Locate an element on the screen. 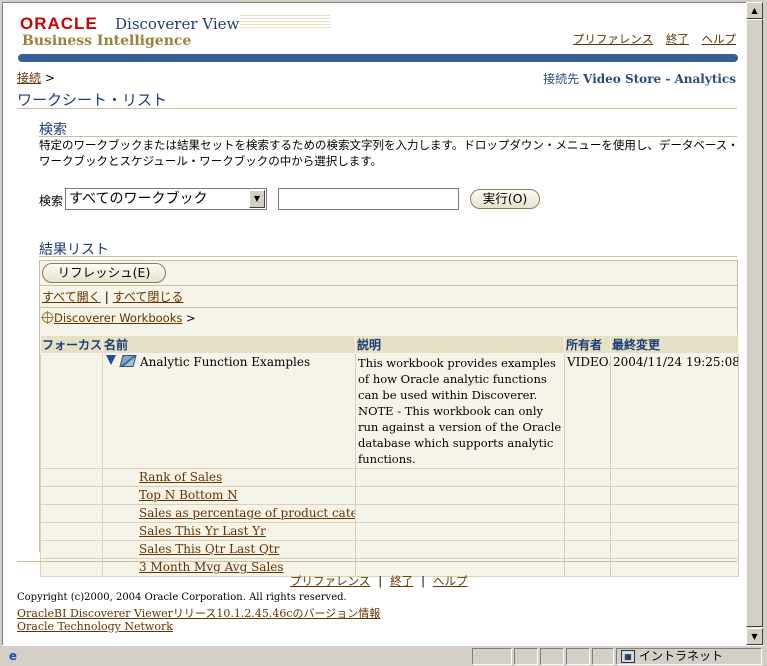  discoverer-workbooks-link: Discoverer Workbooks is located at coordinates (118, 318).